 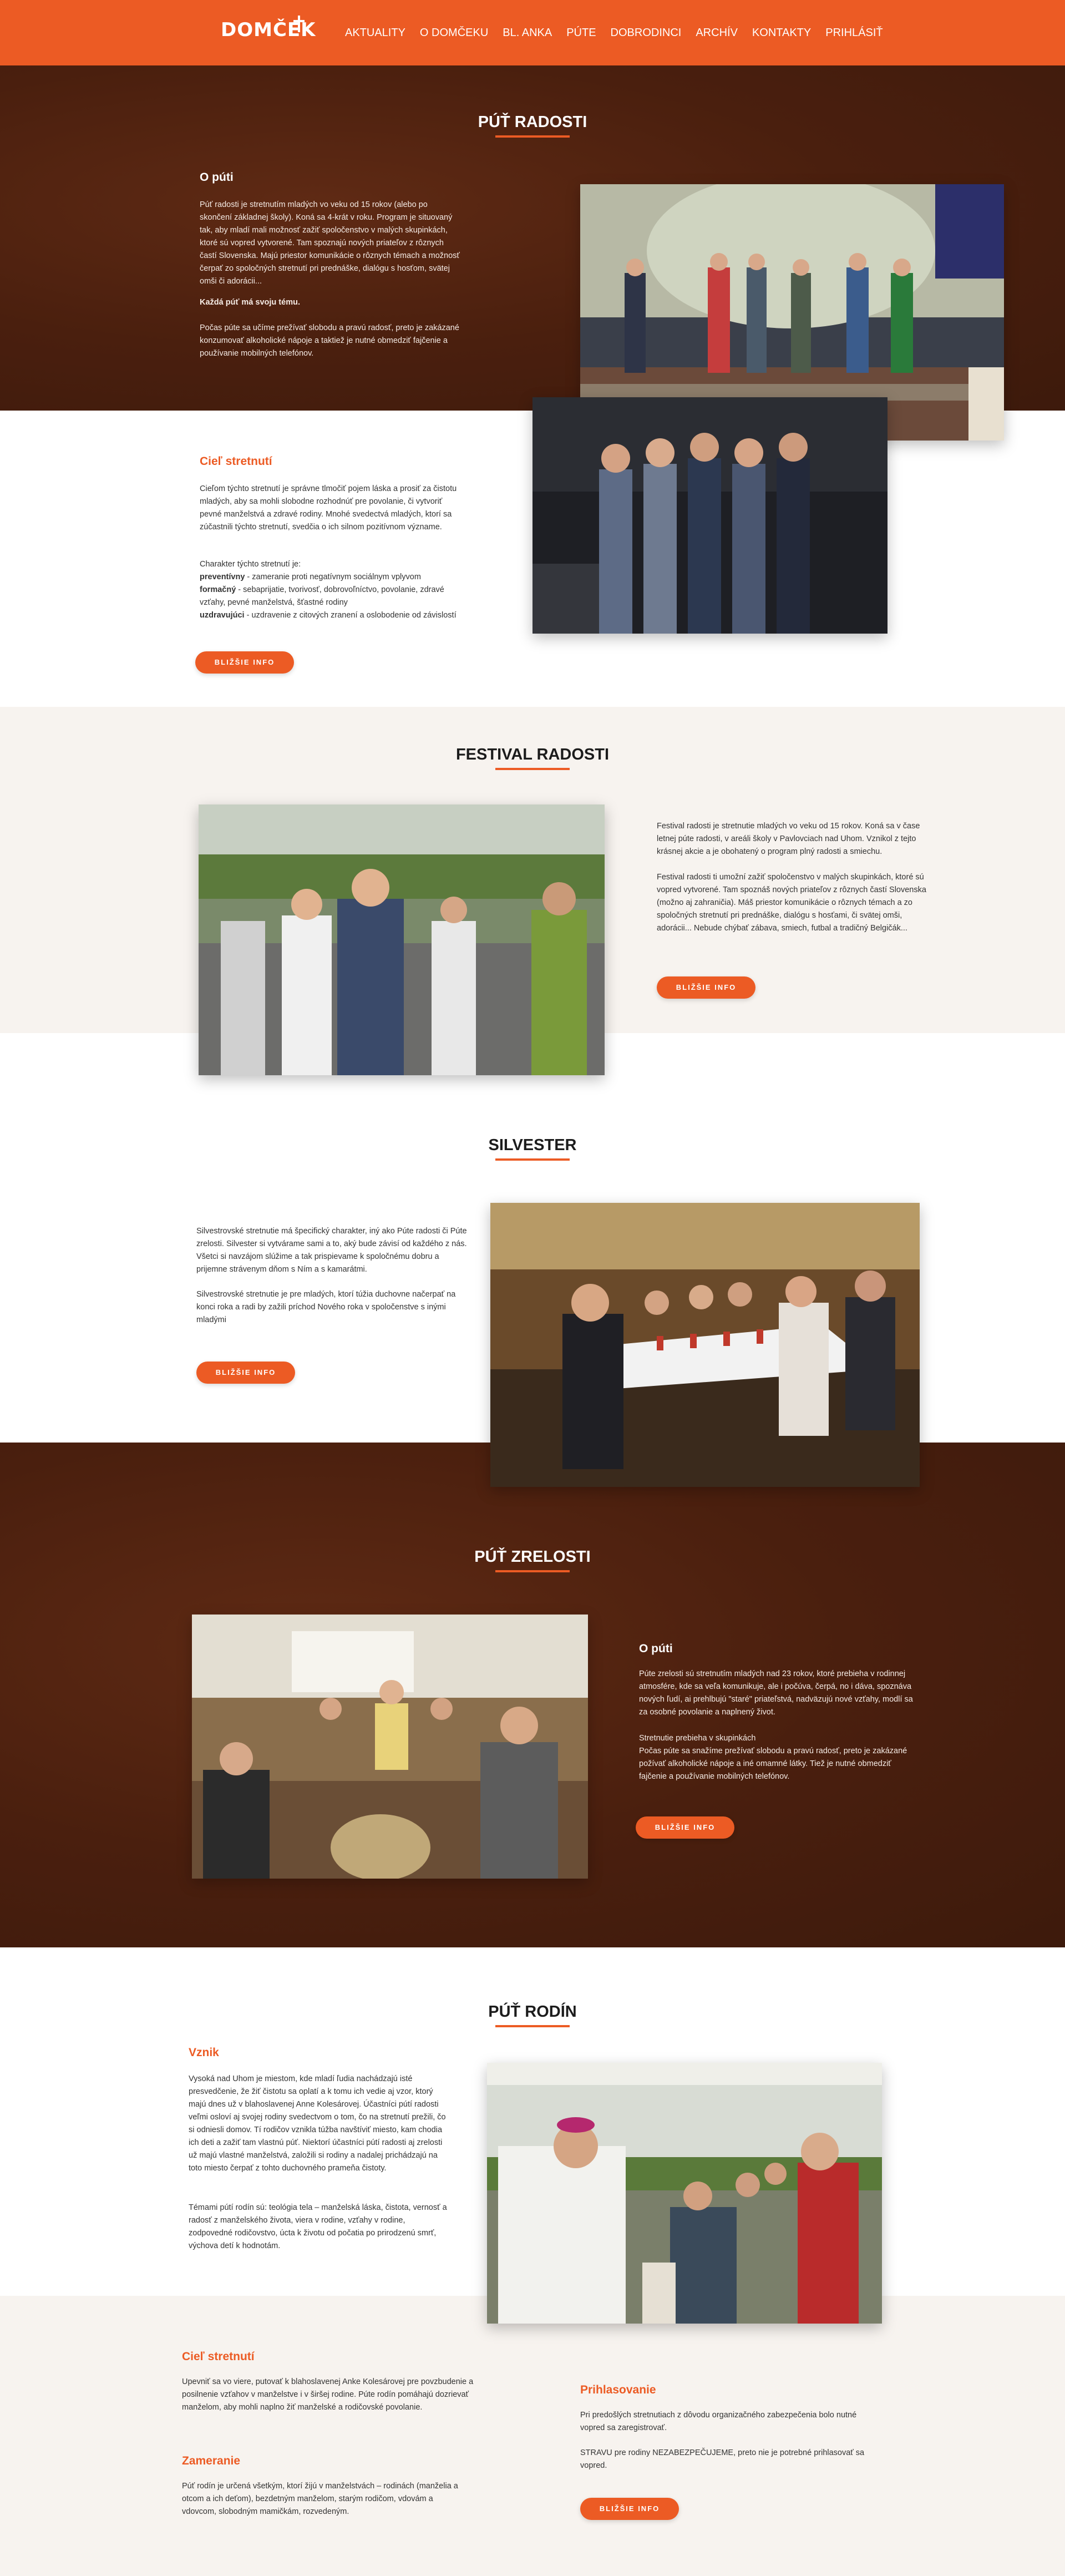 I want to click on menu-item-bl-anka: BL. ANKA, so click(x=527, y=33).